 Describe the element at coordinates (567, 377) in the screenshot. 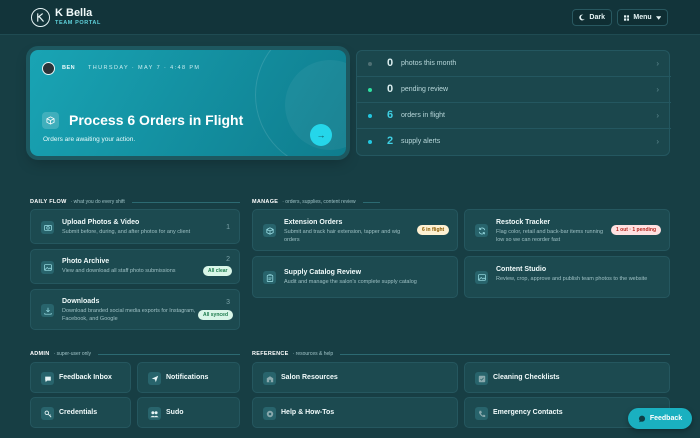

I see `card-cleaning-checklists: Cleaning Checklists` at that location.